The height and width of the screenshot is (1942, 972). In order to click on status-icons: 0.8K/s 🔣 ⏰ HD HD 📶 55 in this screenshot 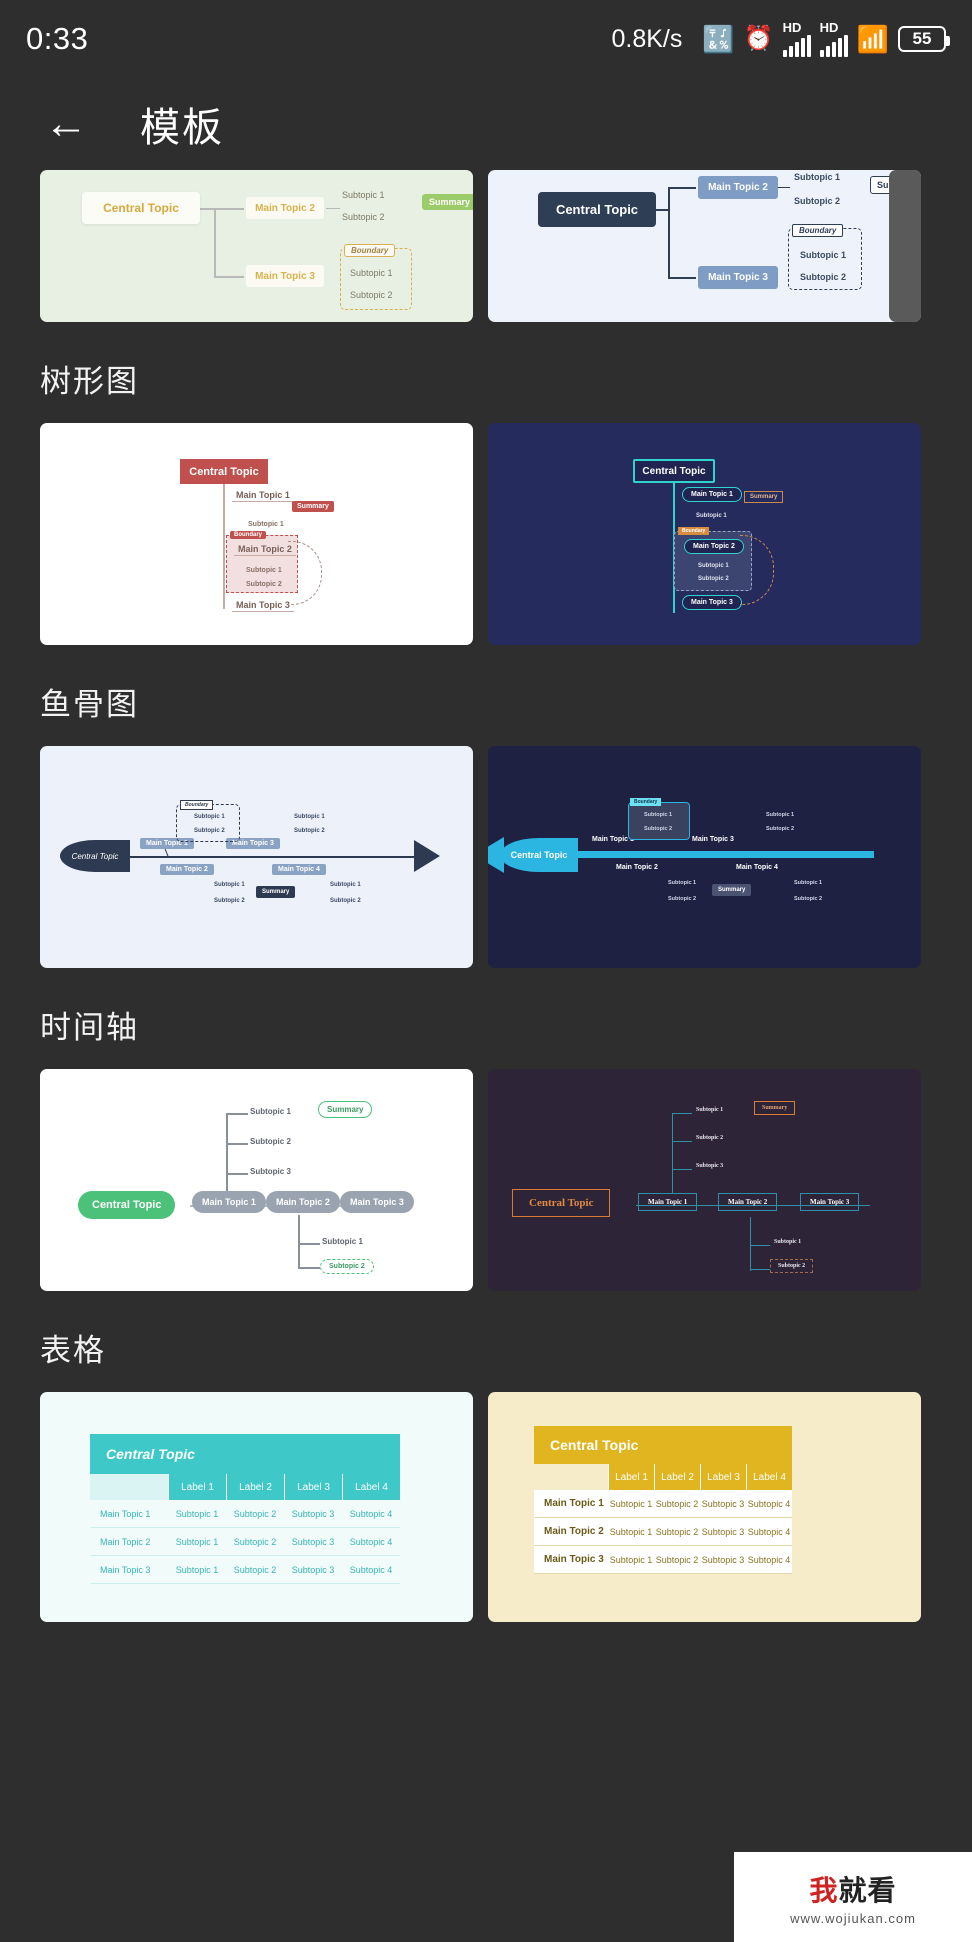, I will do `click(780, 39)`.